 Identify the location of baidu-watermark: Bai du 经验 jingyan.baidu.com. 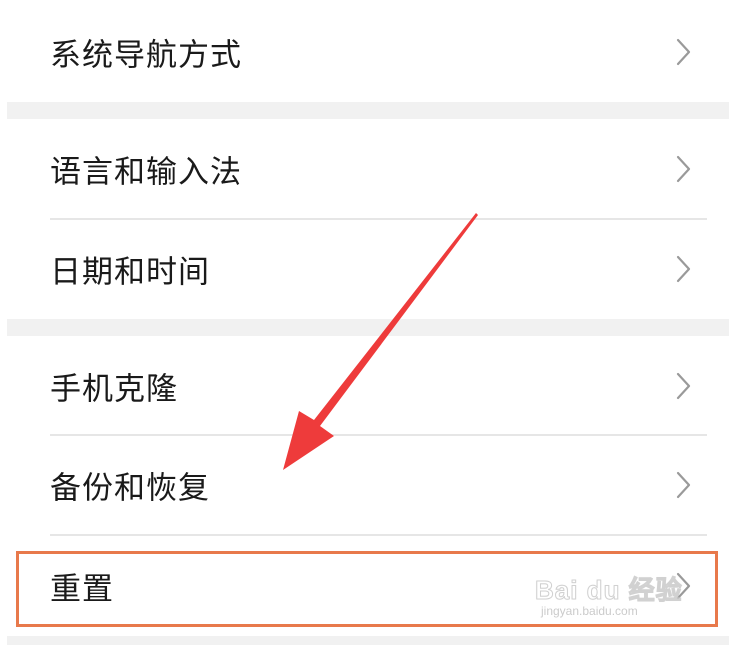
(615, 594).